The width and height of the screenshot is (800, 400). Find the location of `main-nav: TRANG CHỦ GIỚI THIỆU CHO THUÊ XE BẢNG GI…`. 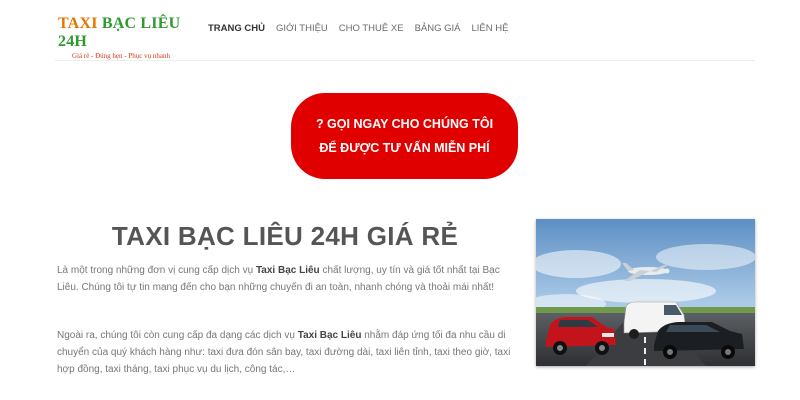

main-nav: TRANG CHỦ GIỚI THIỆU CHO THUÊ XE BẢNG GI… is located at coordinates (358, 28).